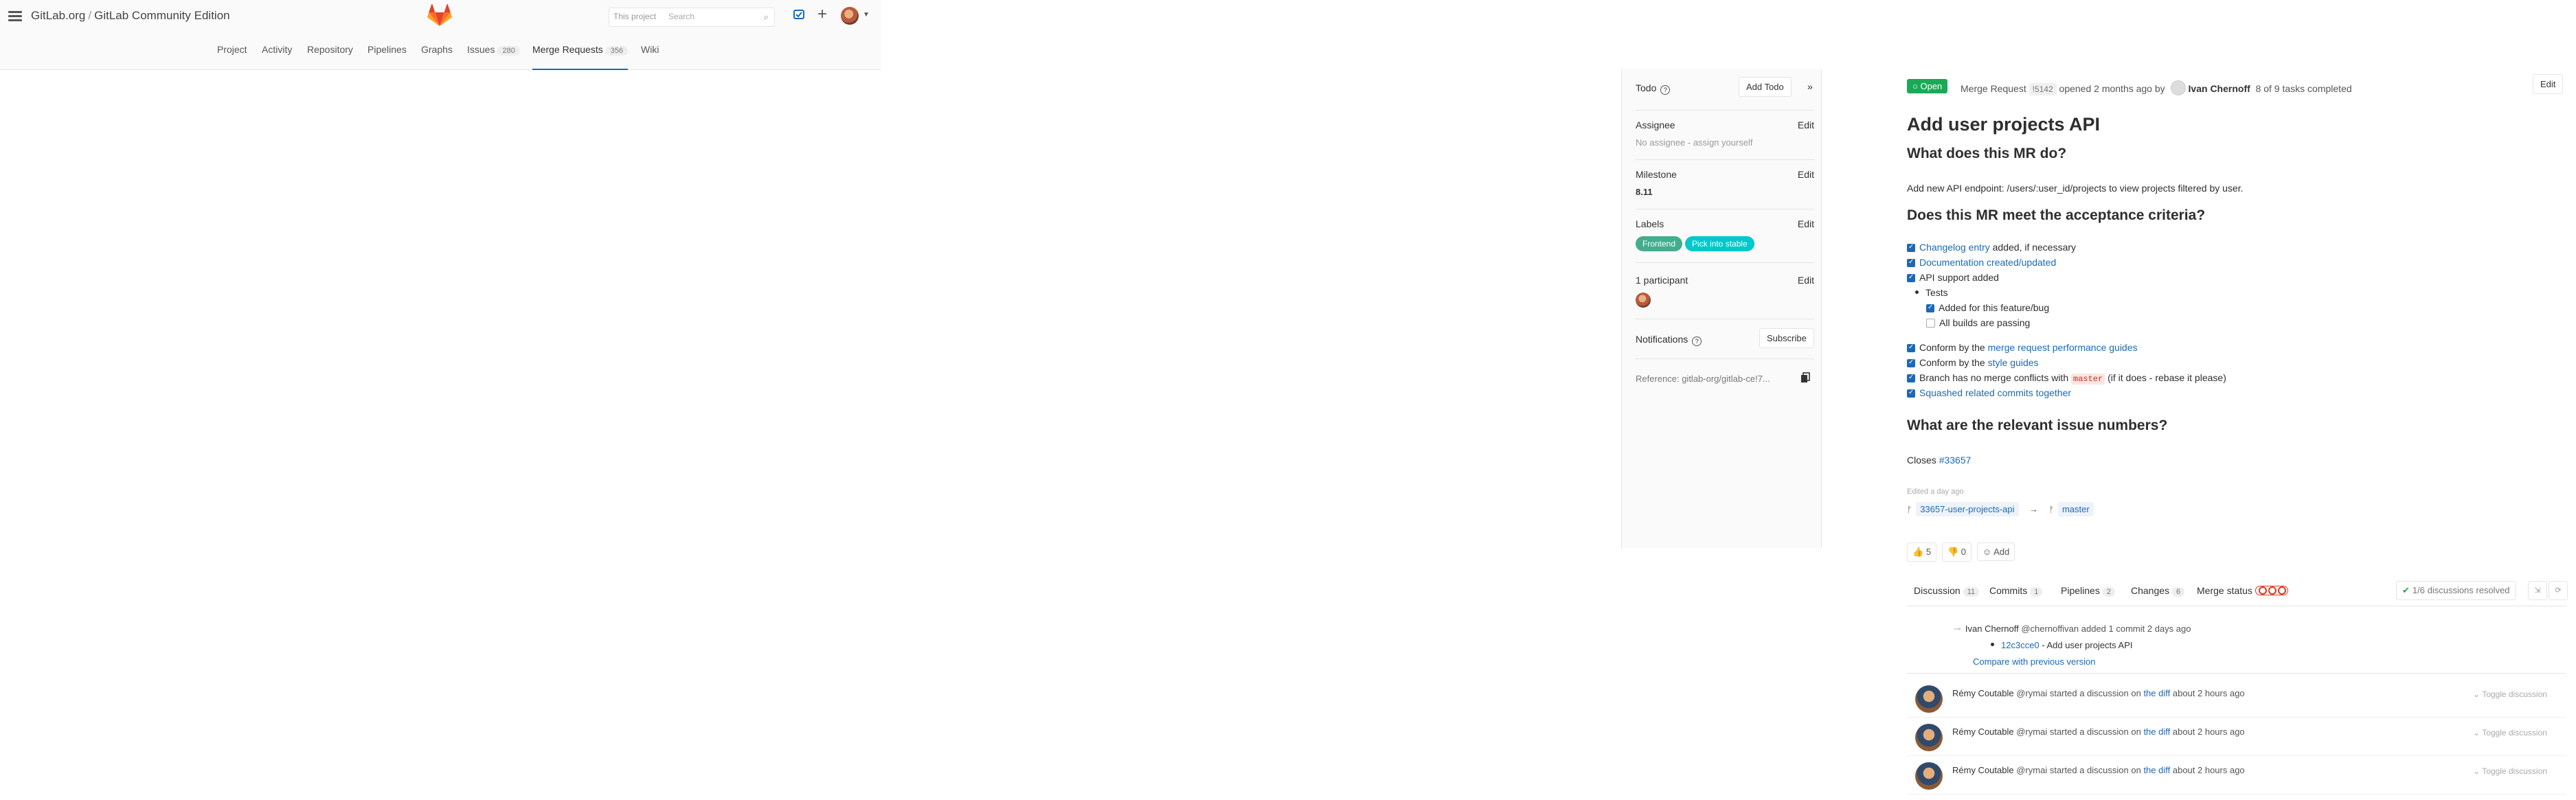 The width and height of the screenshot is (2576, 800). What do you see at coordinates (1810, 86) in the screenshot?
I see `collapse-sidebar-icon: »` at bounding box center [1810, 86].